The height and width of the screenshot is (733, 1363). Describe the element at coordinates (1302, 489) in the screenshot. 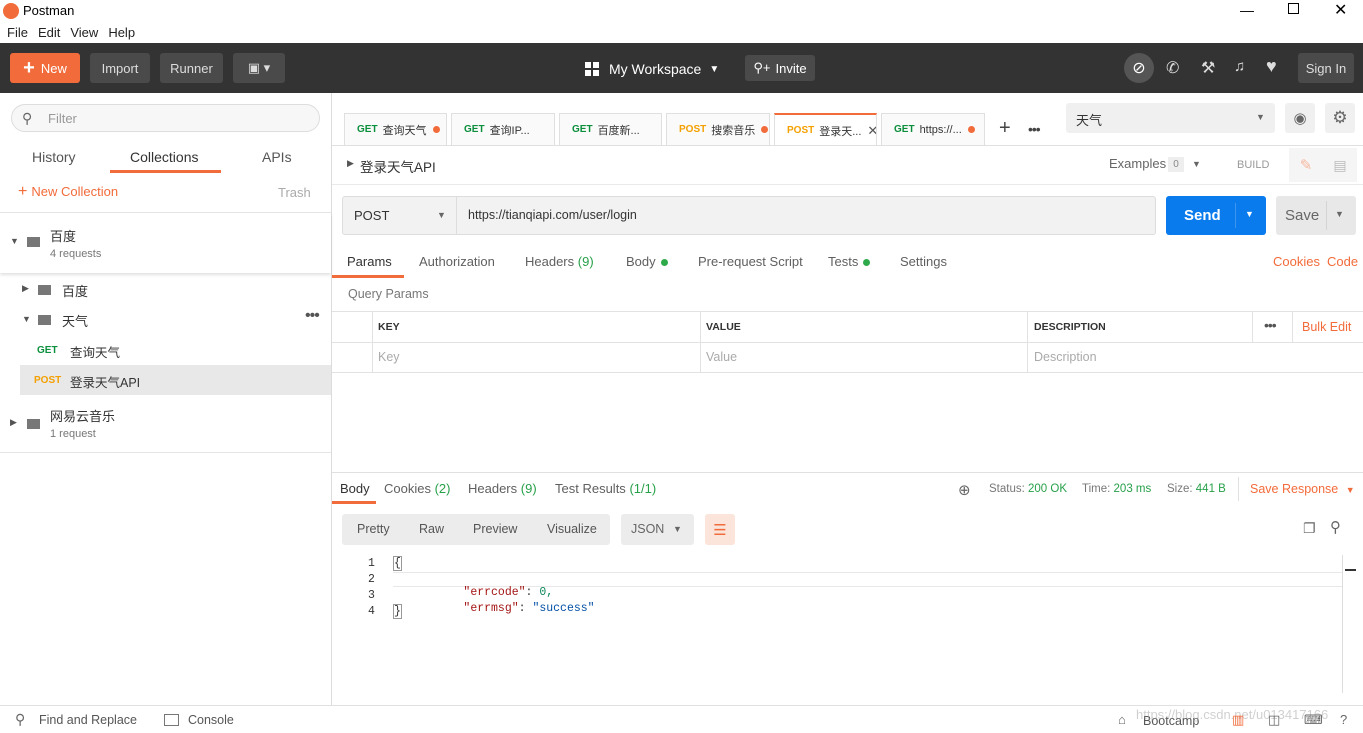

I see `save-response-button: Save Response ▼` at that location.